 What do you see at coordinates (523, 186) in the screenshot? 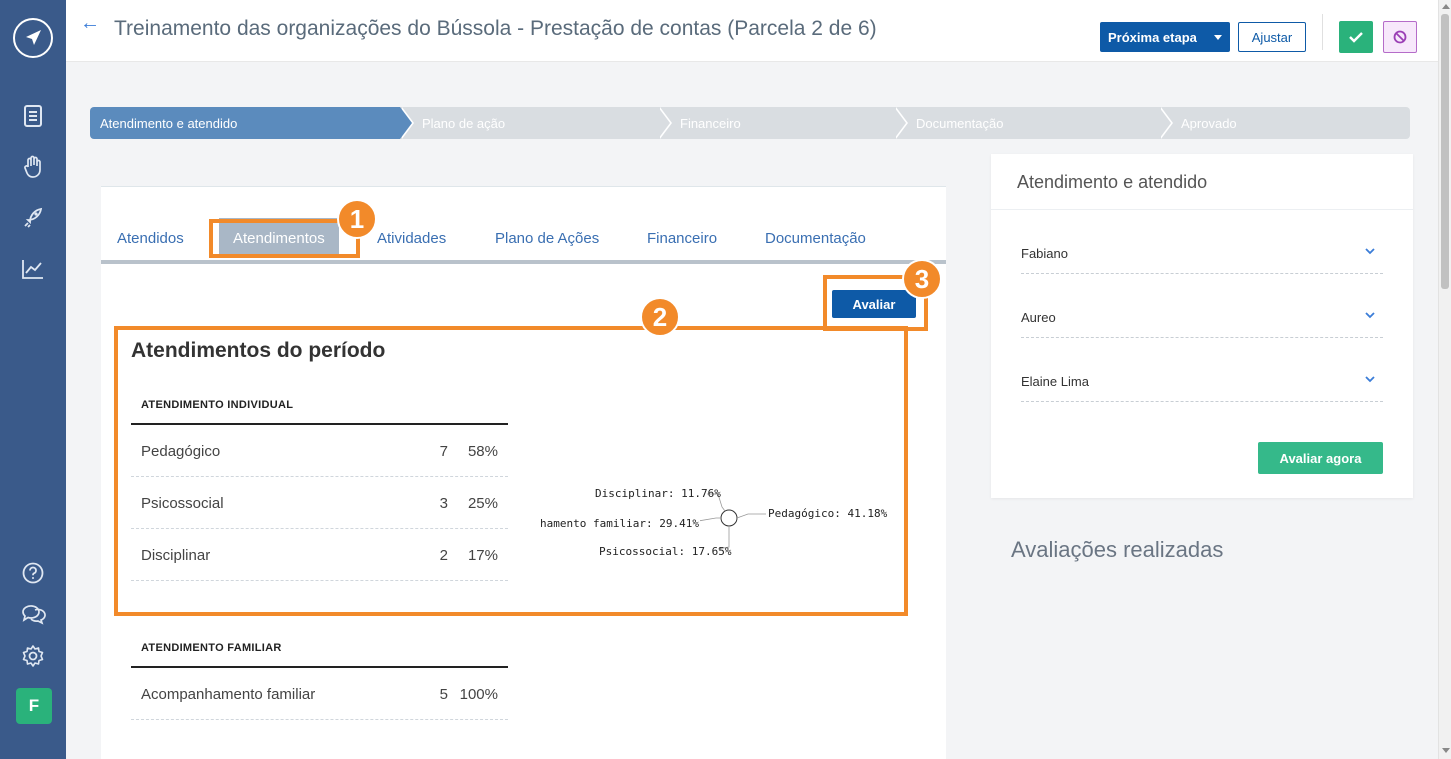
I see `divider` at bounding box center [523, 186].